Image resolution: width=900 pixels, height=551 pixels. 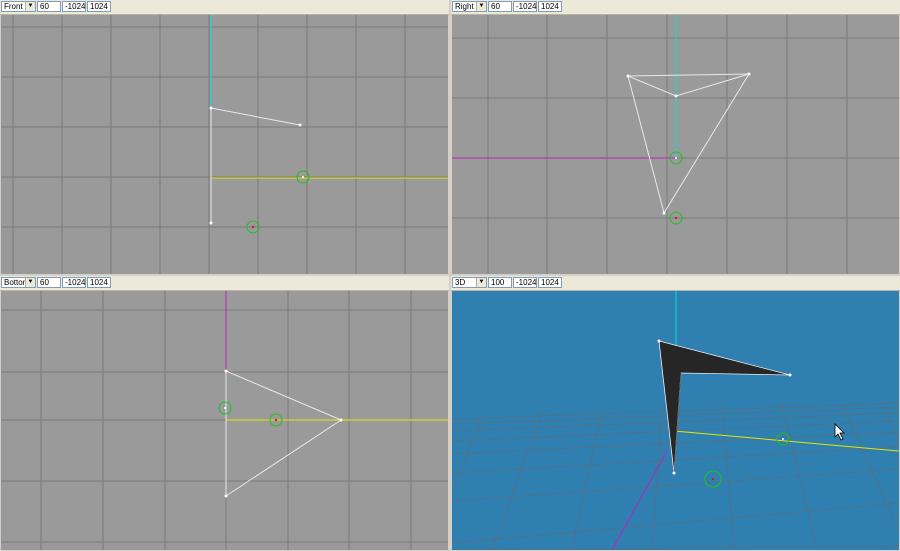 I want to click on viewport-toolbar-right: Right ▼ 60 -1024 1024, so click(x=675, y=7).